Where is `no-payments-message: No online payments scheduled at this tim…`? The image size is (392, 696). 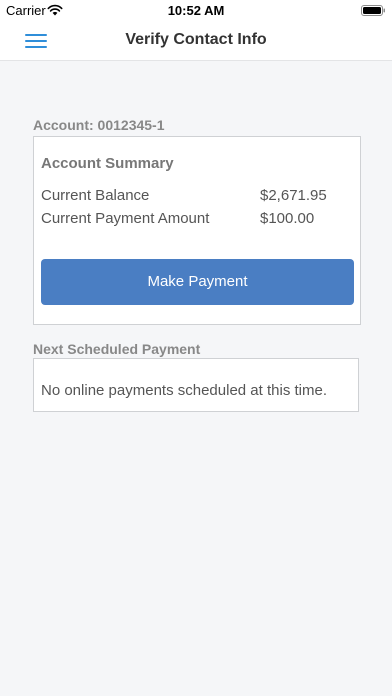 no-payments-message: No online payments scheduled at this tim… is located at coordinates (184, 390).